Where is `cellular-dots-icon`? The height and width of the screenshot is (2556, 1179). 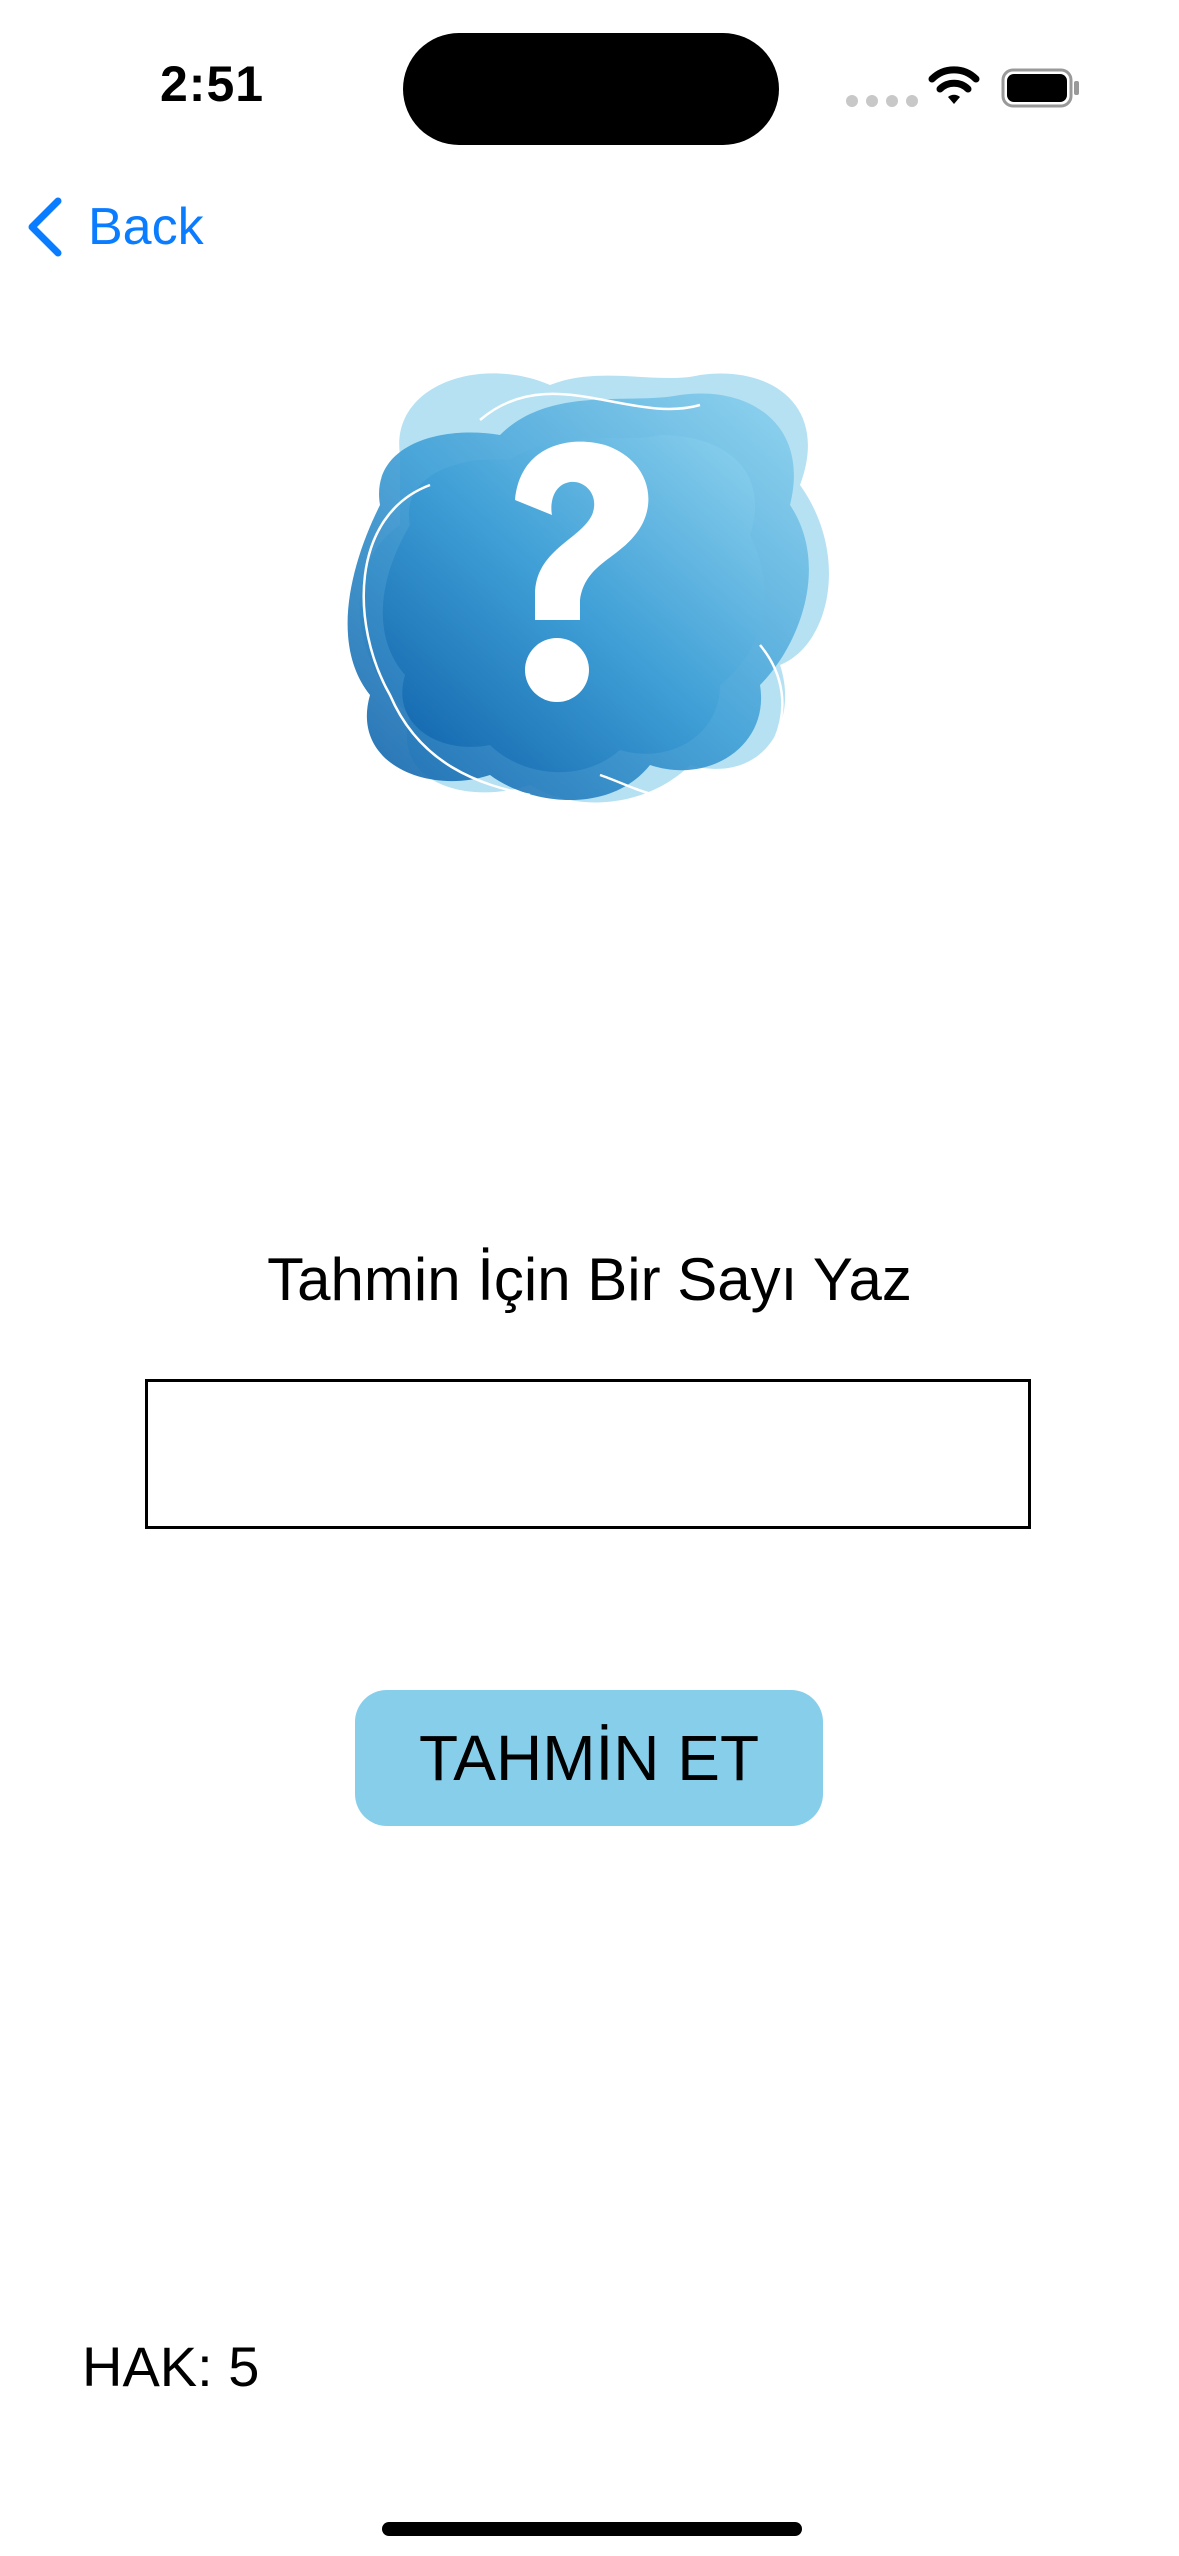
cellular-dots-icon is located at coordinates (882, 101).